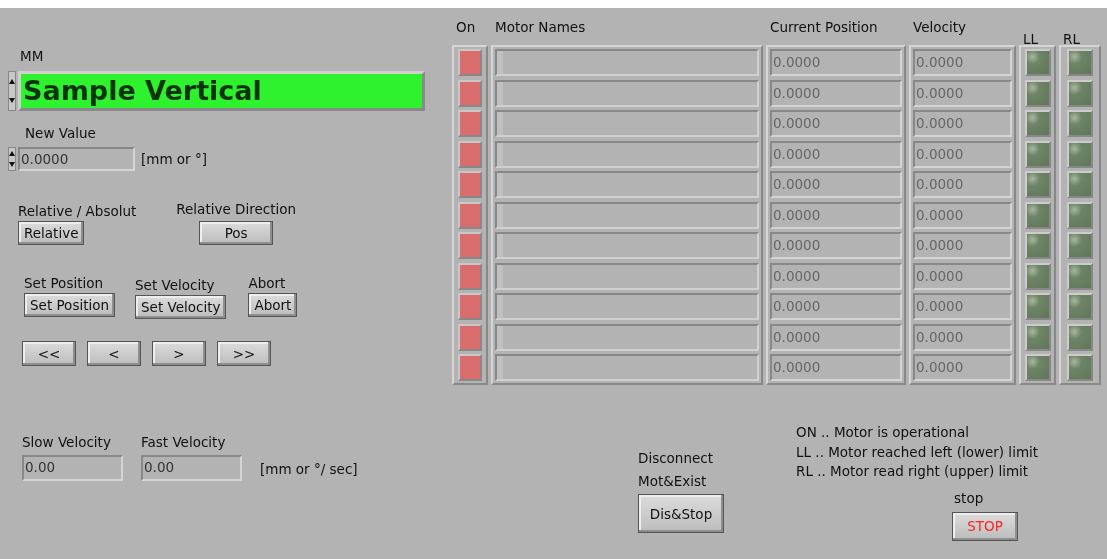 The height and width of the screenshot is (559, 1107). What do you see at coordinates (939, 28) in the screenshot?
I see `column-header: Velocity` at bounding box center [939, 28].